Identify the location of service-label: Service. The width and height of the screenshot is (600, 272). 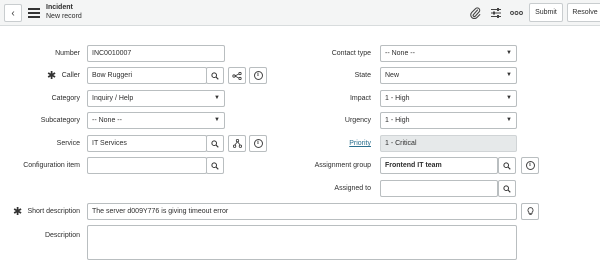
(68, 143).